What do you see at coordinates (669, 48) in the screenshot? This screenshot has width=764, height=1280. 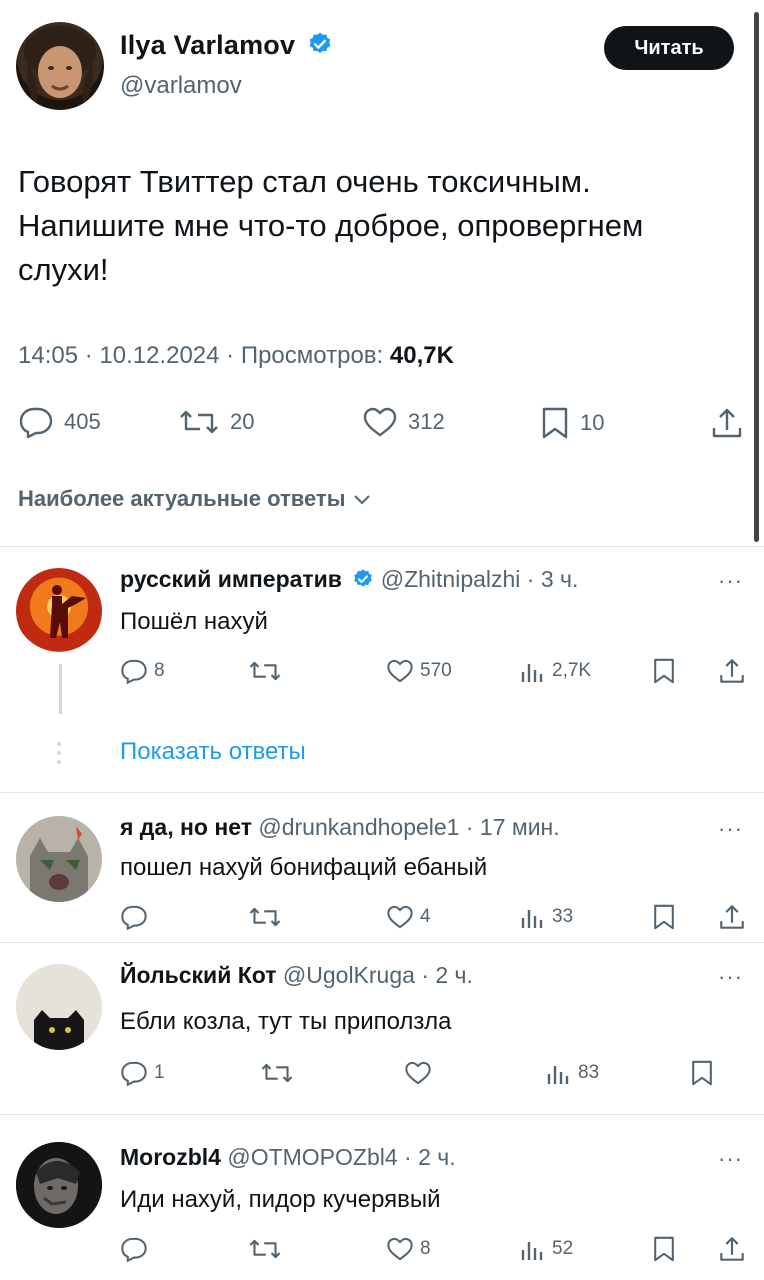 I see `follow-button: Читать` at bounding box center [669, 48].